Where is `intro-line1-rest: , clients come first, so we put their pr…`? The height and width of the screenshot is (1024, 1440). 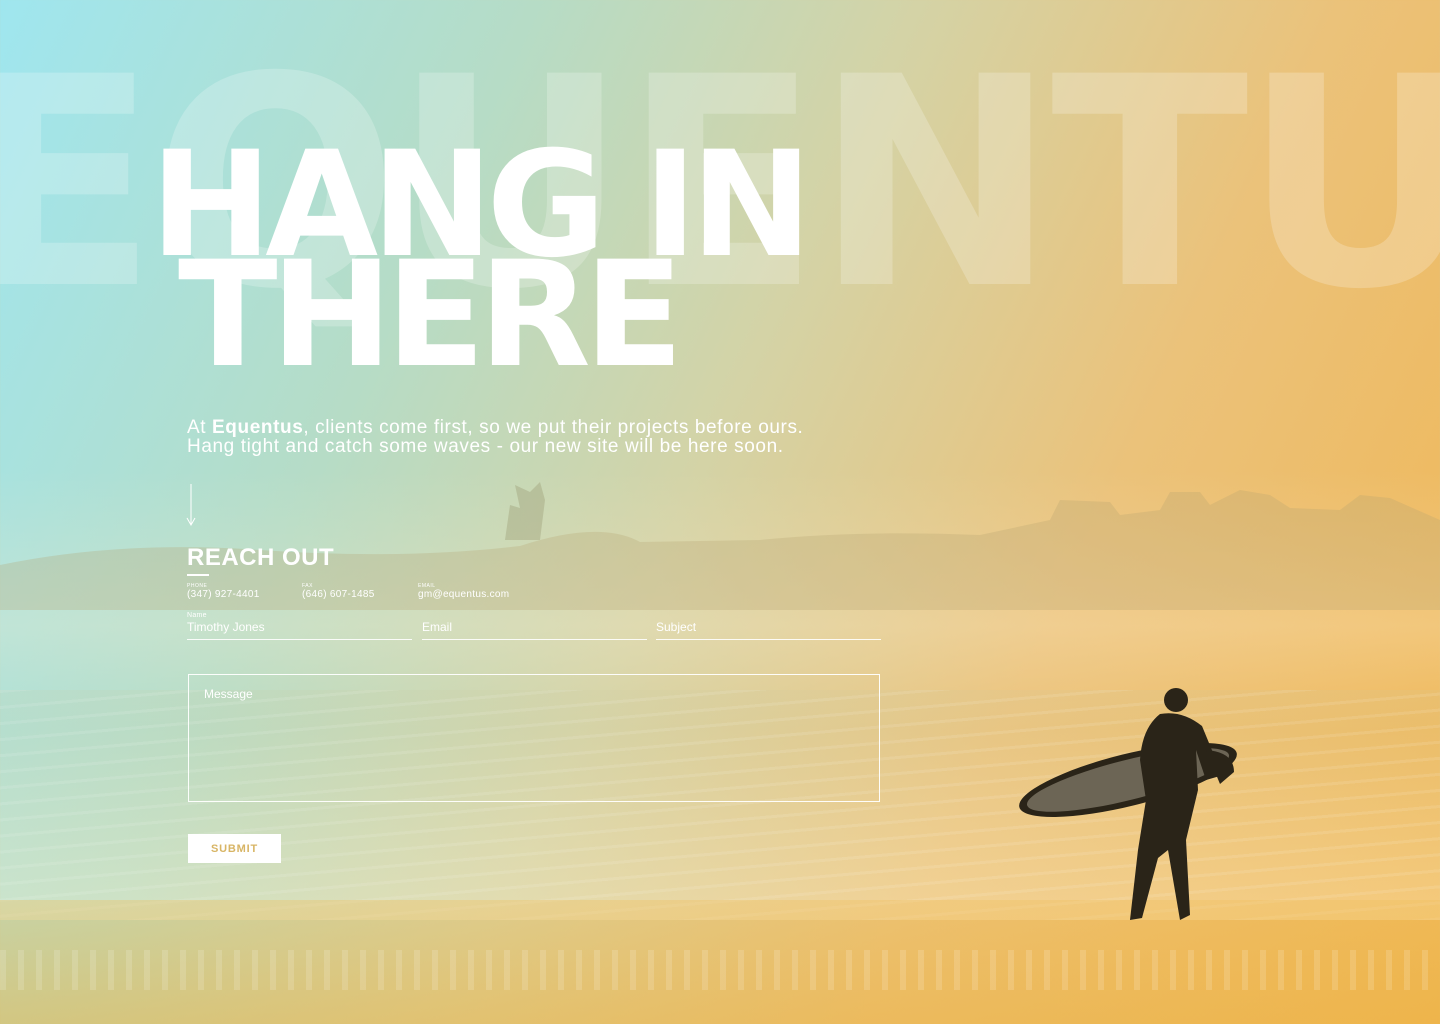 intro-line1-rest: , clients come first, so we put their pr… is located at coordinates (553, 427).